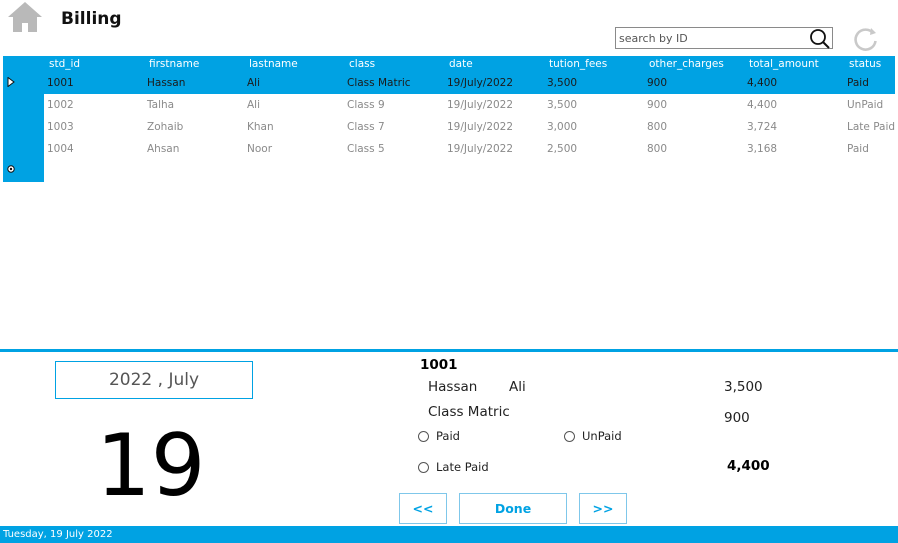 The image size is (898, 543). Describe the element at coordinates (820, 39) in the screenshot. I see `search-icon` at that location.